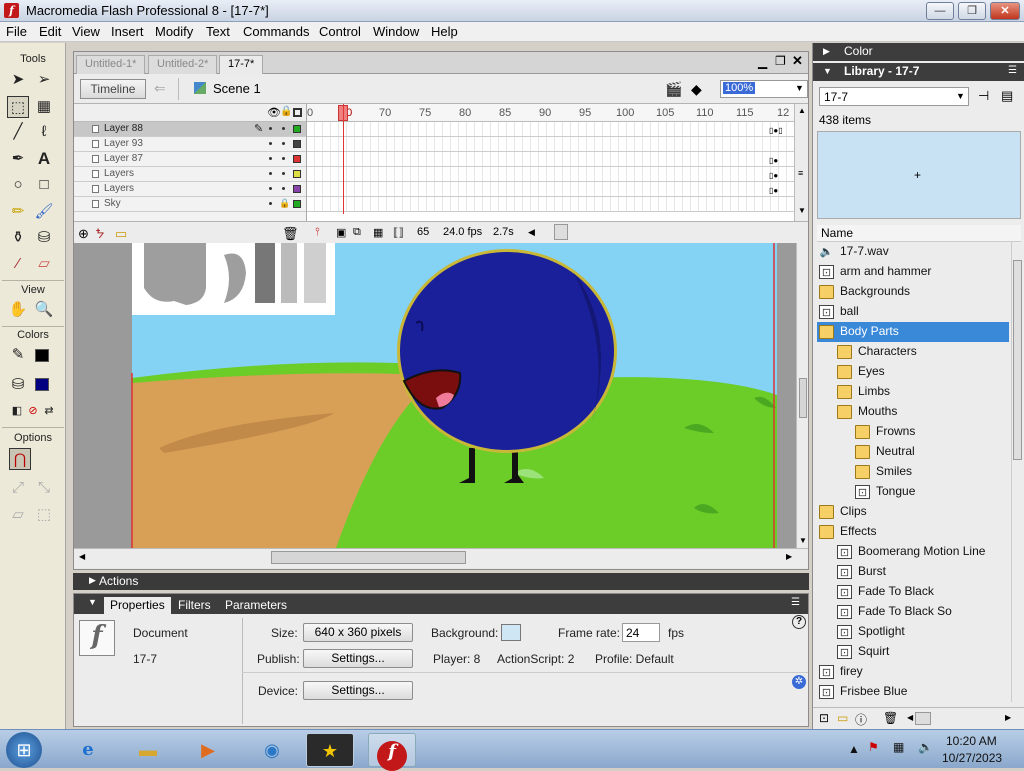 The image size is (1024, 771). Describe the element at coordinates (194, 605) in the screenshot. I see `tab-filters: Filters` at that location.